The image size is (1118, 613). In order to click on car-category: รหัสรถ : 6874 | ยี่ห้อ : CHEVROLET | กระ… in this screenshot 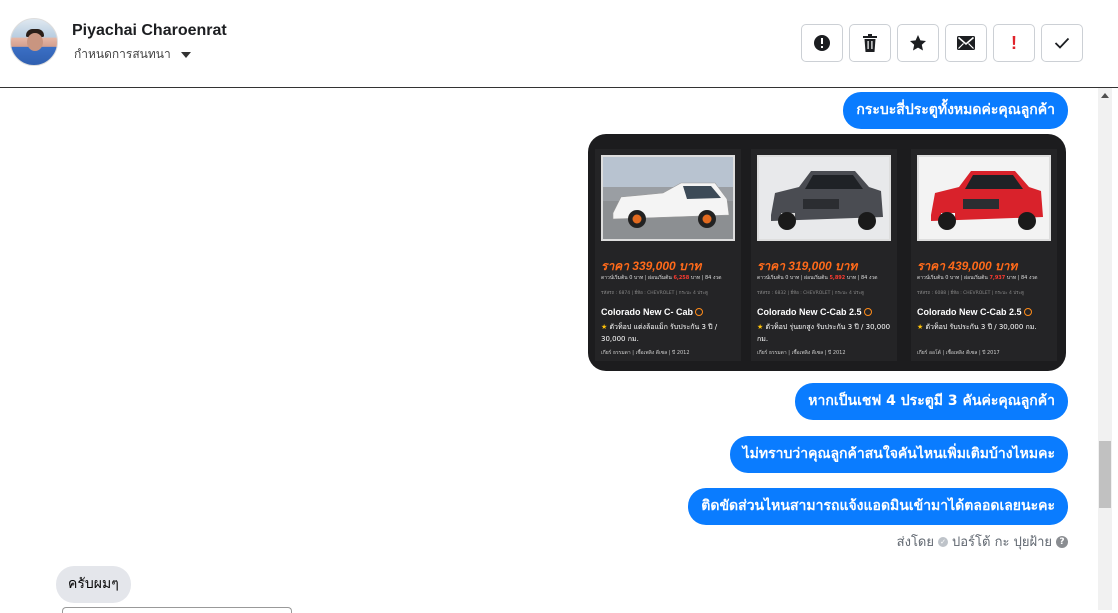, I will do `click(654, 293)`.